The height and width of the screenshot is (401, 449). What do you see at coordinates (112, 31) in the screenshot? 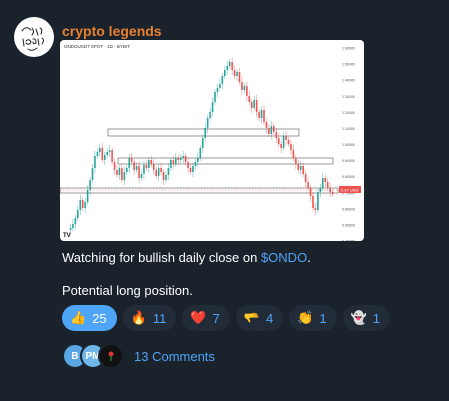
I see `channel-name: crypto legends` at bounding box center [112, 31].